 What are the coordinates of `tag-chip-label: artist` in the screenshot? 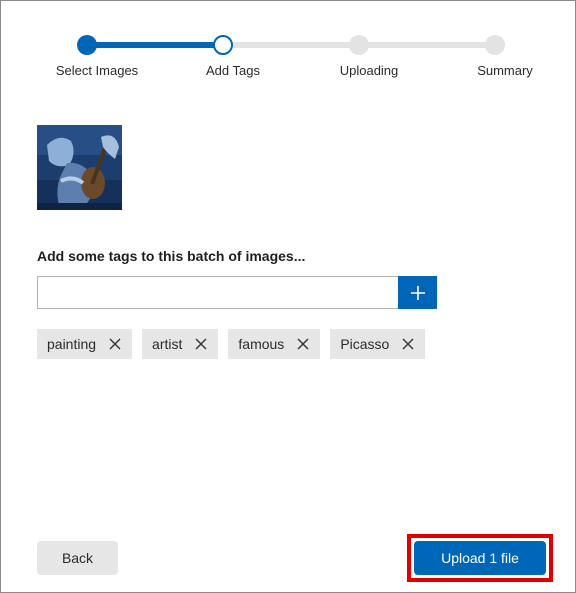 It's located at (167, 344).